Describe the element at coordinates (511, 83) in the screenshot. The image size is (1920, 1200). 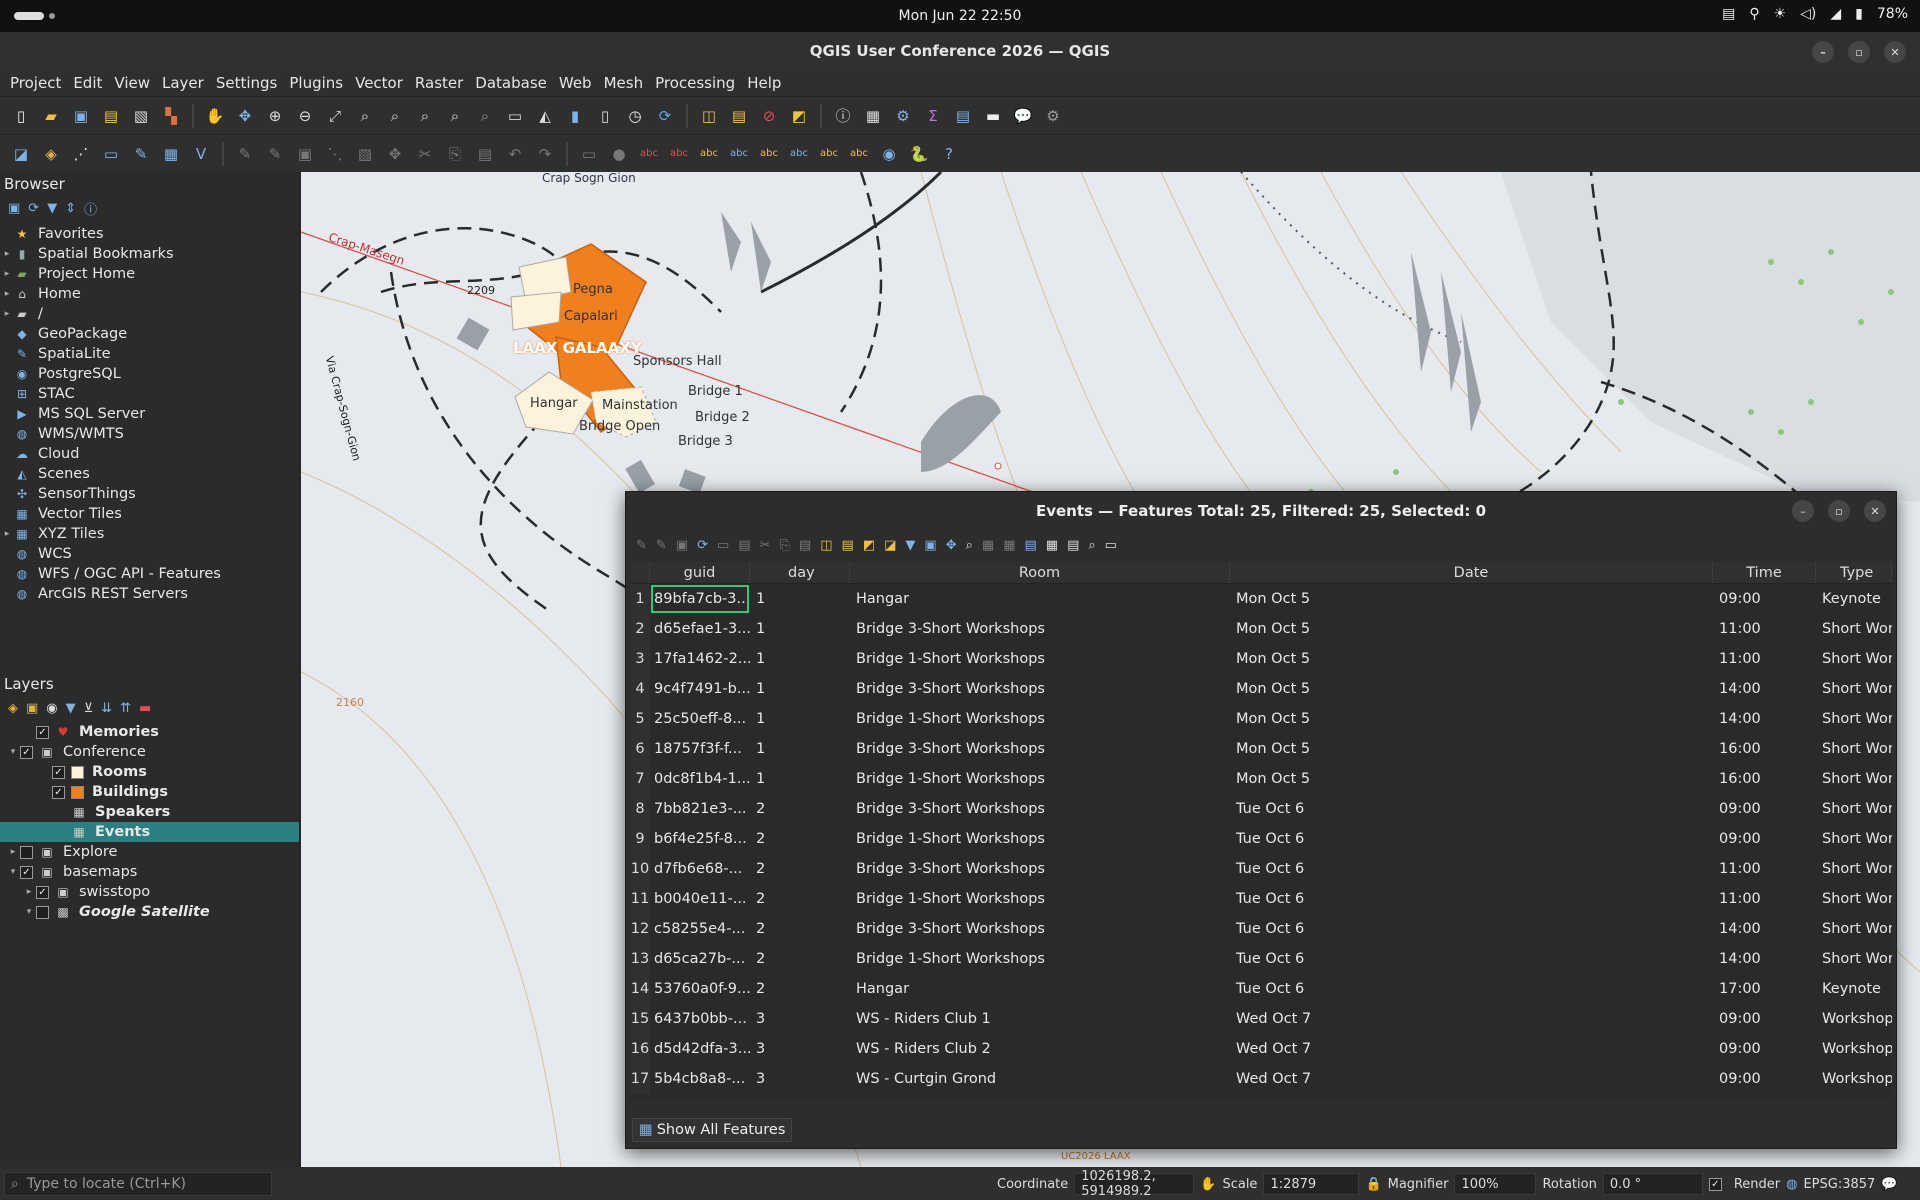
I see `menu-database: Database` at that location.